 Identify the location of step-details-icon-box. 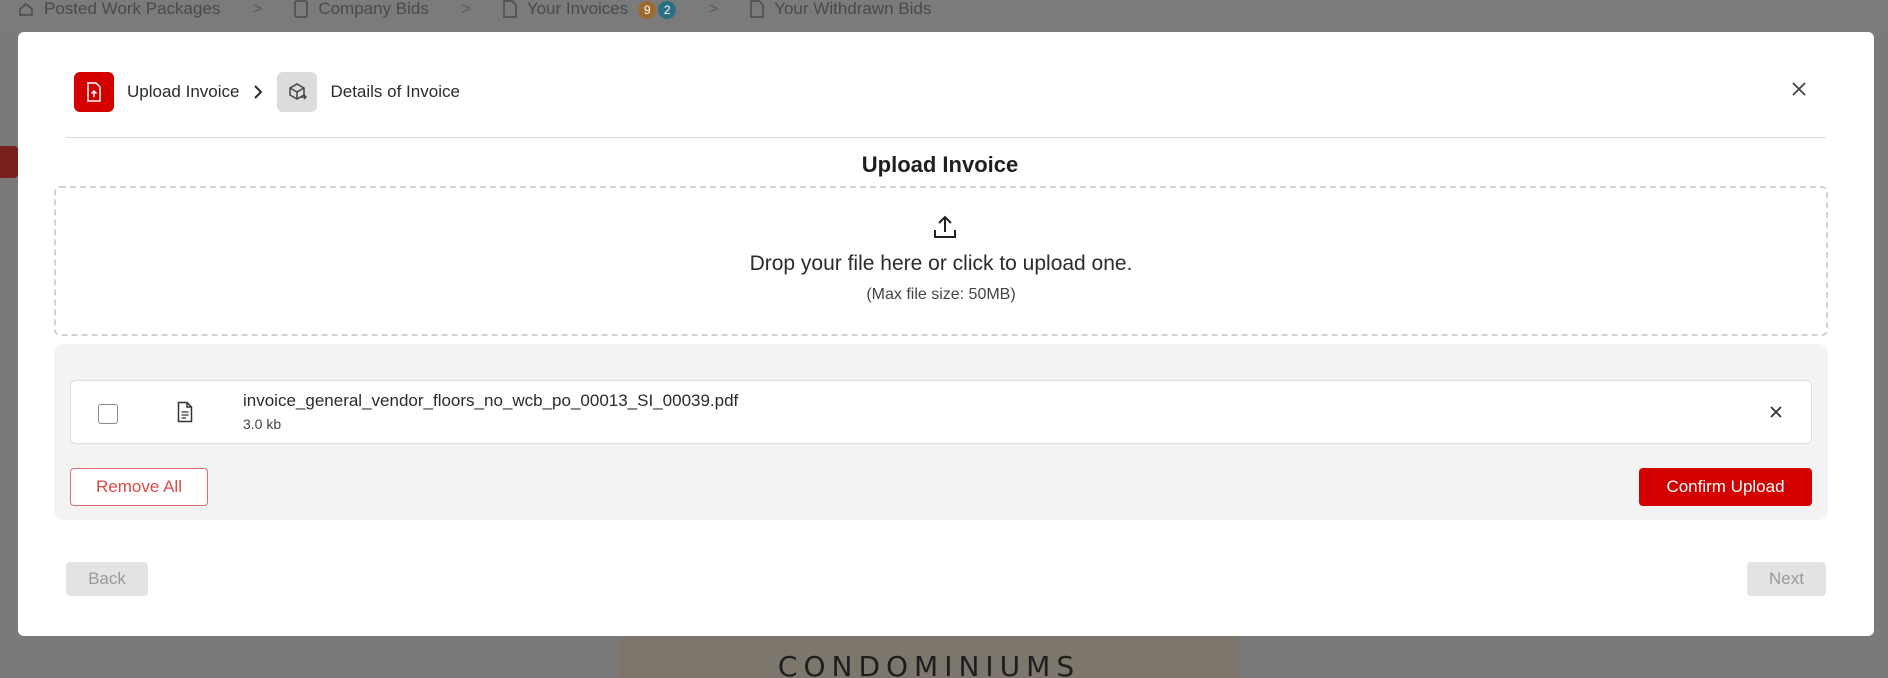
(297, 92).